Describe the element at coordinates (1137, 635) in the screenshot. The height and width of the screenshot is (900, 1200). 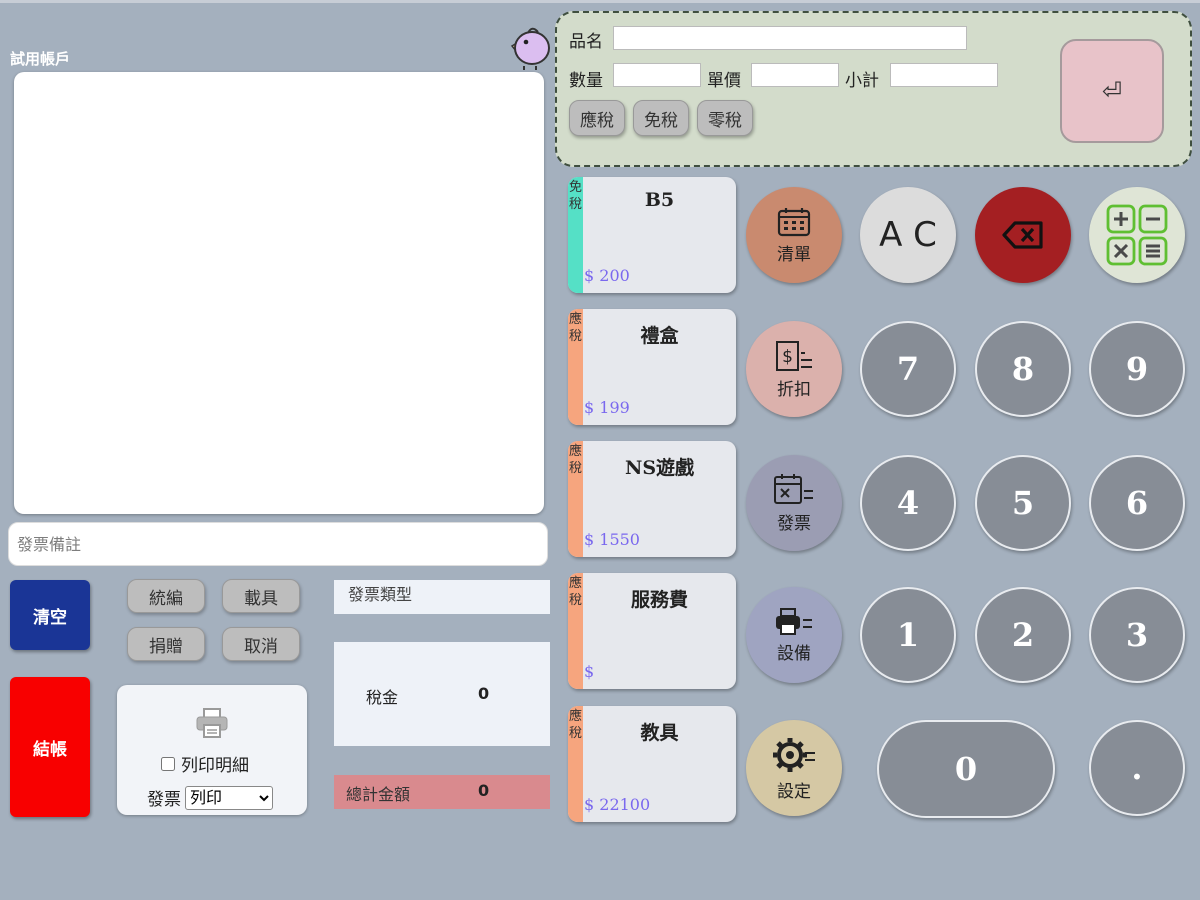
I see `key-3: 3` at that location.